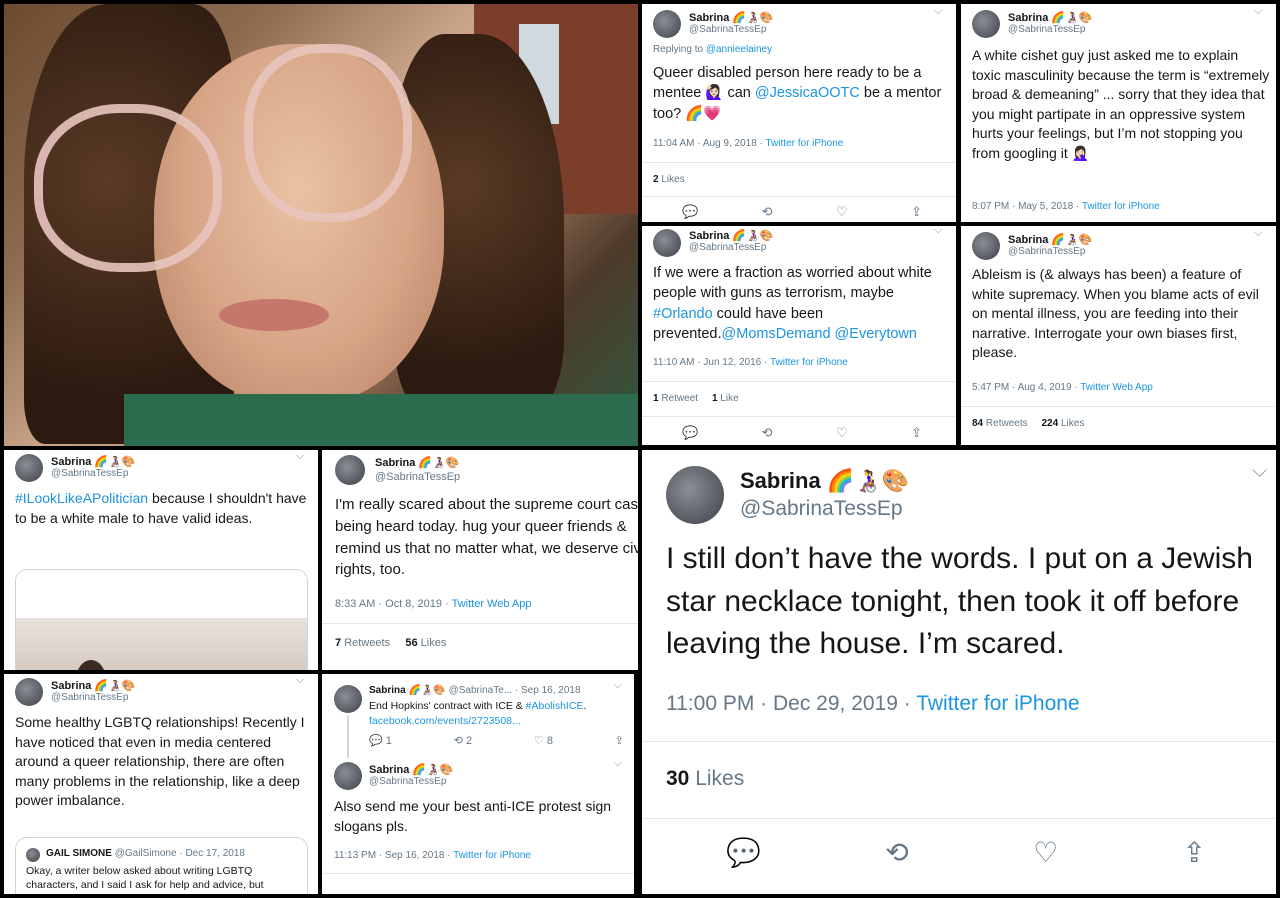  Describe the element at coordinates (807, 93) in the screenshot. I see `mention-link: @JessicaOOTC` at that location.